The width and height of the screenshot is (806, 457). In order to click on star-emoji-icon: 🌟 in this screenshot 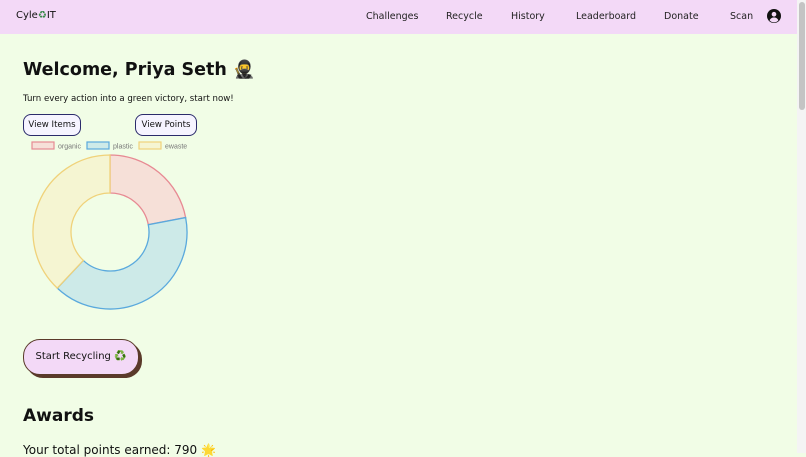, I will do `click(208, 450)`.